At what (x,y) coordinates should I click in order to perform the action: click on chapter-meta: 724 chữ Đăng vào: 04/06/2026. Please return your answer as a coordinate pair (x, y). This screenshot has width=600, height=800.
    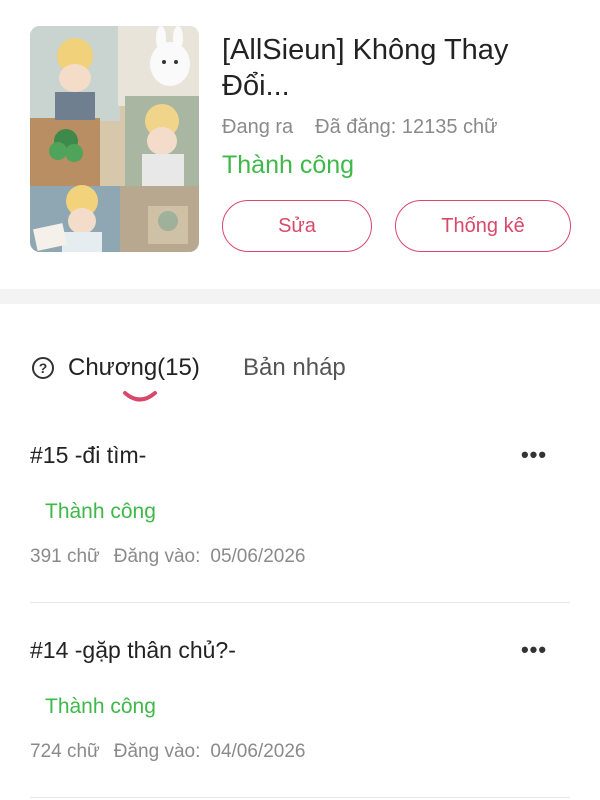
    Looking at the image, I should click on (167, 752).